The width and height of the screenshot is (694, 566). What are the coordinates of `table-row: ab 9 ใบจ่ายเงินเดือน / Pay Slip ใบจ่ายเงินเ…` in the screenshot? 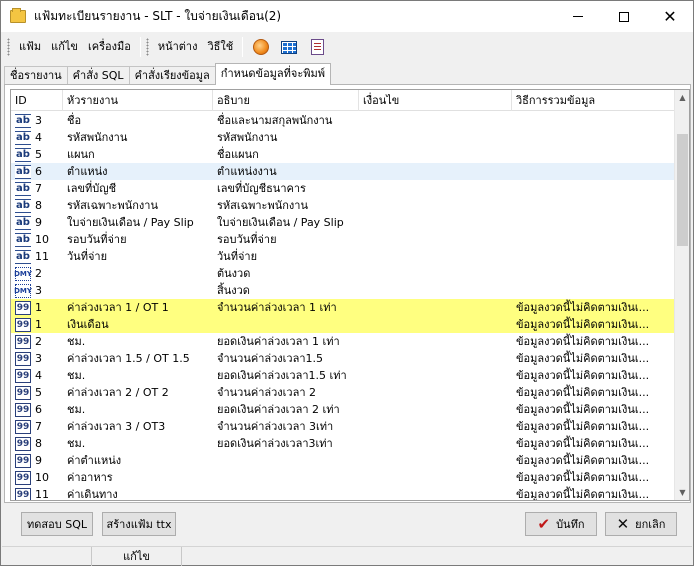 It's located at (343, 222).